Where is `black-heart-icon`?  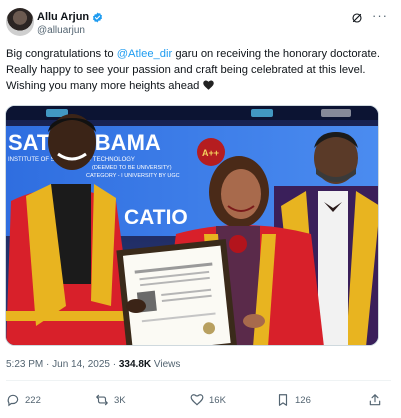
black-heart-icon is located at coordinates (208, 85).